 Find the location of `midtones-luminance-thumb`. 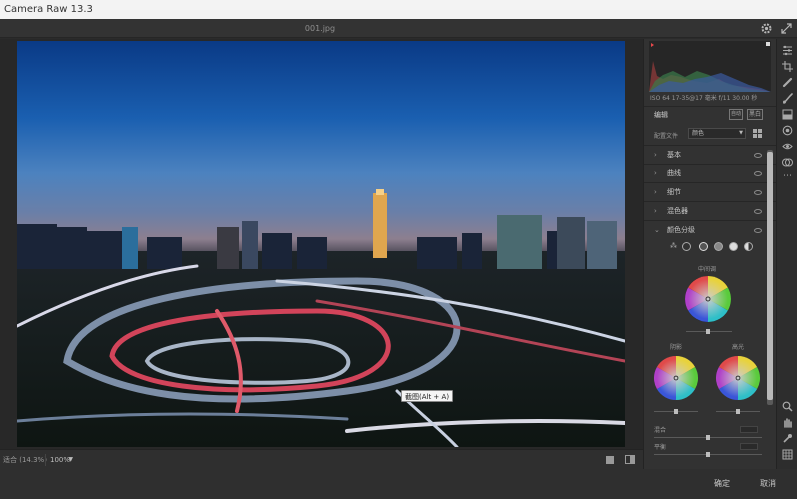

midtones-luminance-thumb is located at coordinates (708, 331).